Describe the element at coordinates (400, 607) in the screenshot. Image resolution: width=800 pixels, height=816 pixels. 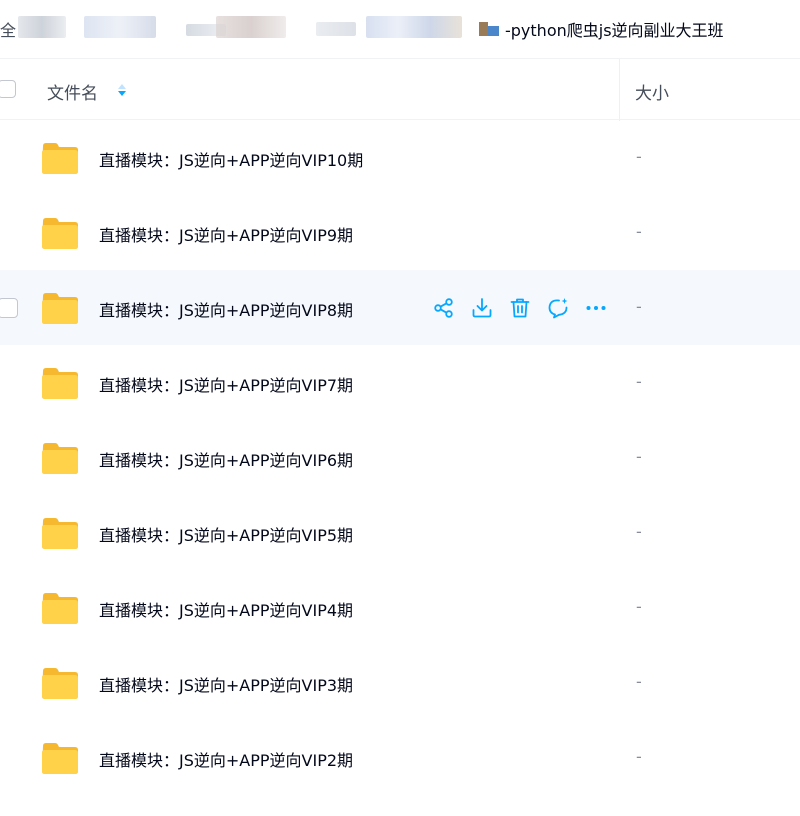
I see `file-row: 直播模块：JS逆向+APP逆向VIP4期 -` at that location.